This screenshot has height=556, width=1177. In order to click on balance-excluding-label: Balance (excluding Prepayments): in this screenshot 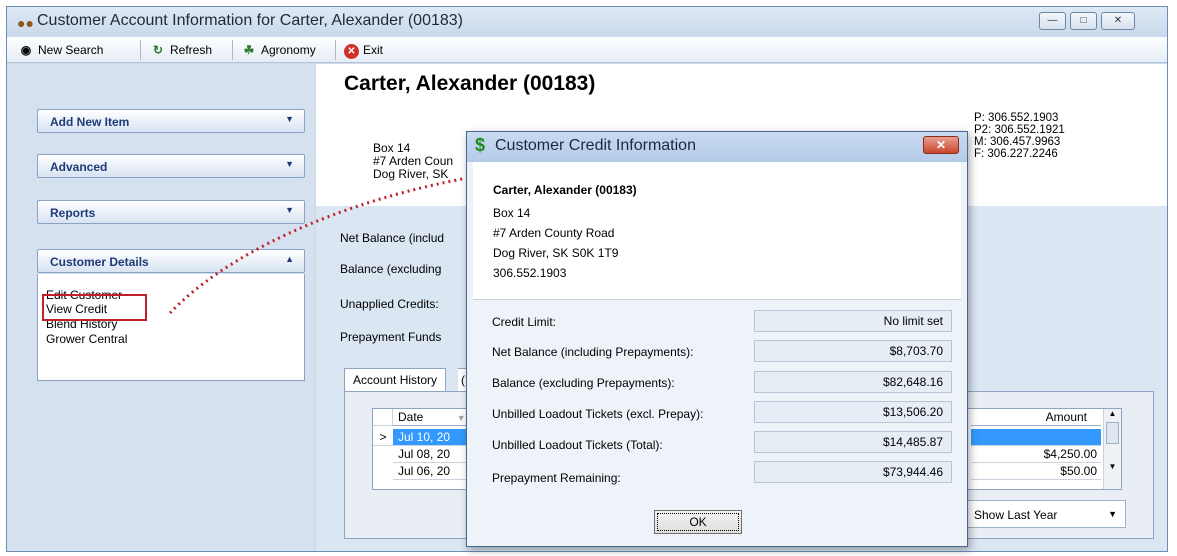, I will do `click(583, 383)`.